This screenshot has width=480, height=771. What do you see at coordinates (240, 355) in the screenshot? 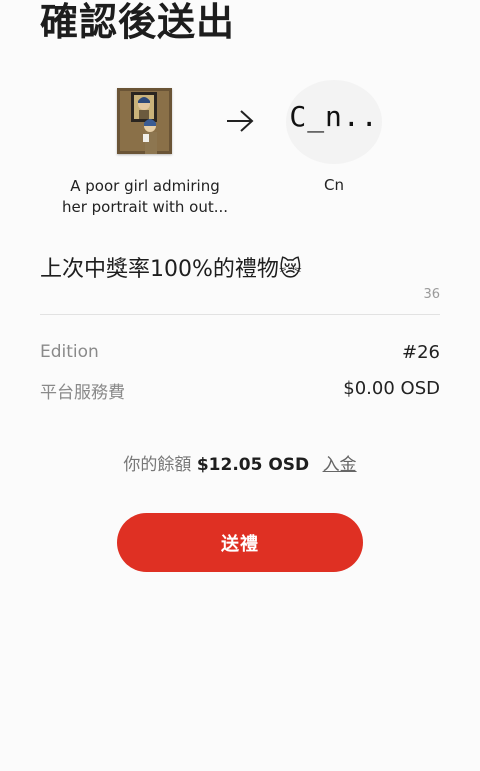
I see `edition-row: Edition #26` at bounding box center [240, 355].